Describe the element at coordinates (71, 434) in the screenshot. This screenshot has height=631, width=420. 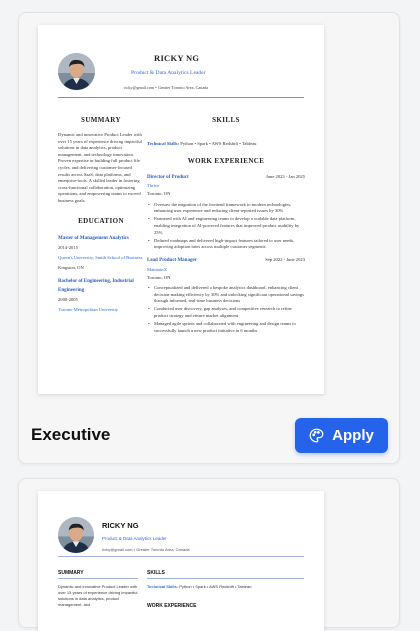
I see `template-name: Executive` at that location.